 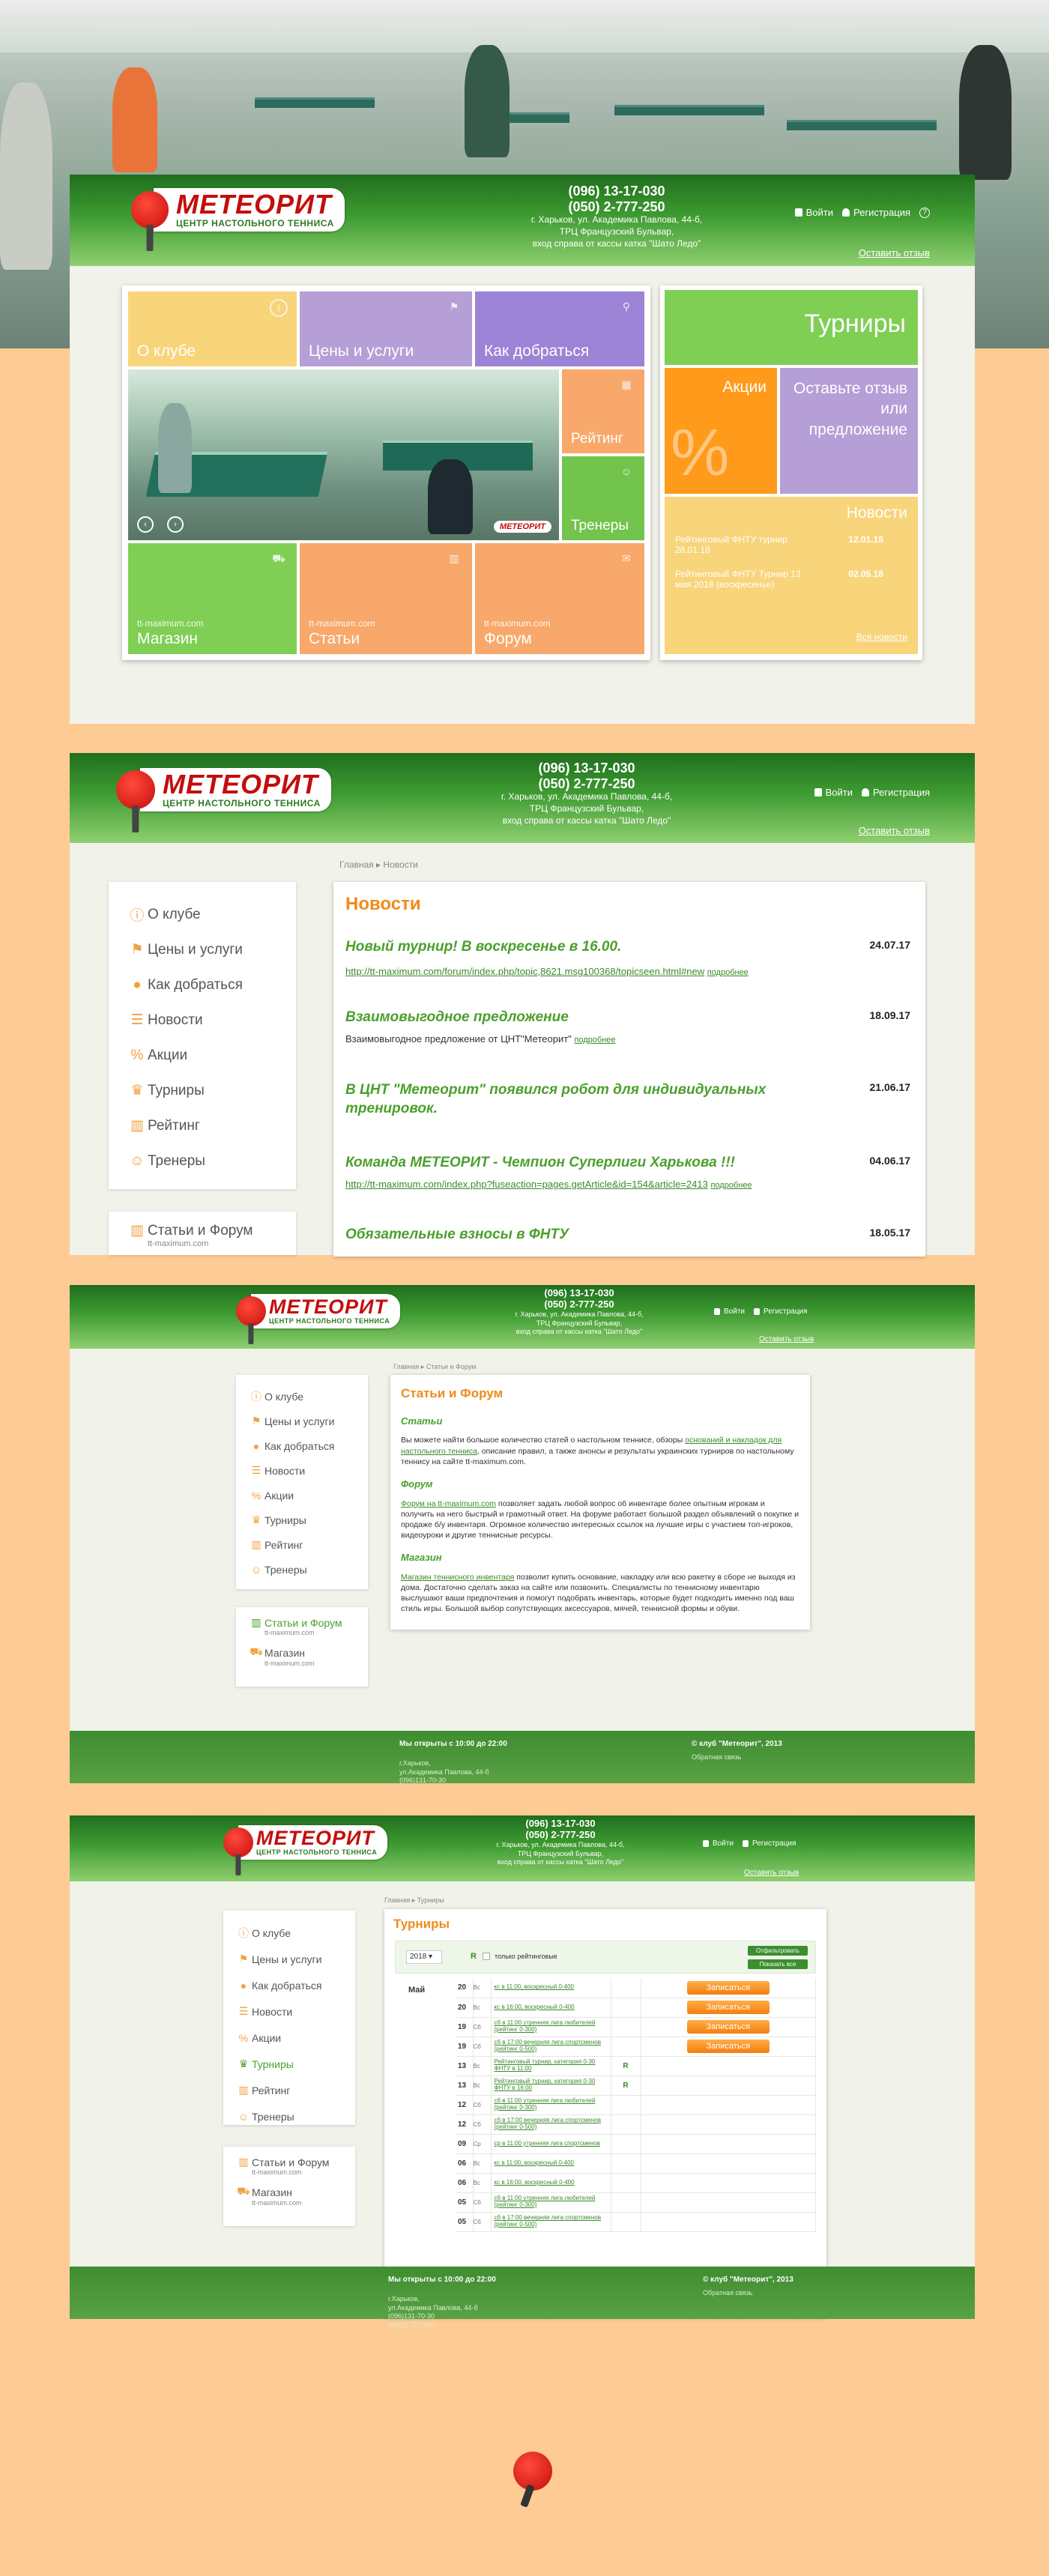 I want to click on cart-icon: ⛟, so click(x=278, y=558).